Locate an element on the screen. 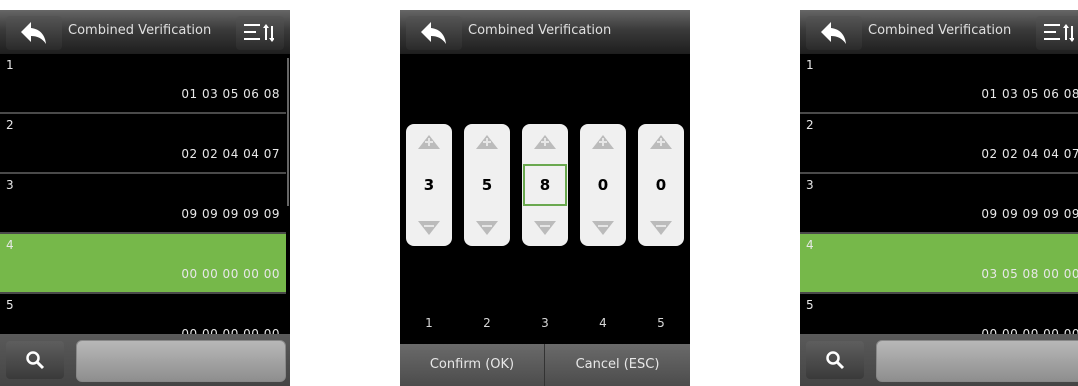 This screenshot has width=1078, height=386. cancel-button: Cancel (ESC) is located at coordinates (617, 365).